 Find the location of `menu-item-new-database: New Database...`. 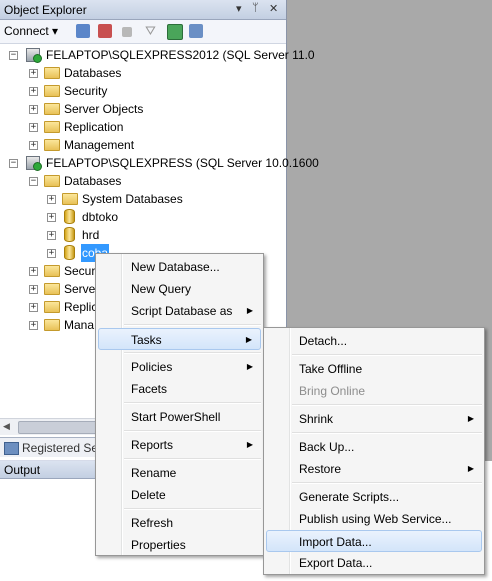

menu-item-new-database: New Database... is located at coordinates (179, 267).